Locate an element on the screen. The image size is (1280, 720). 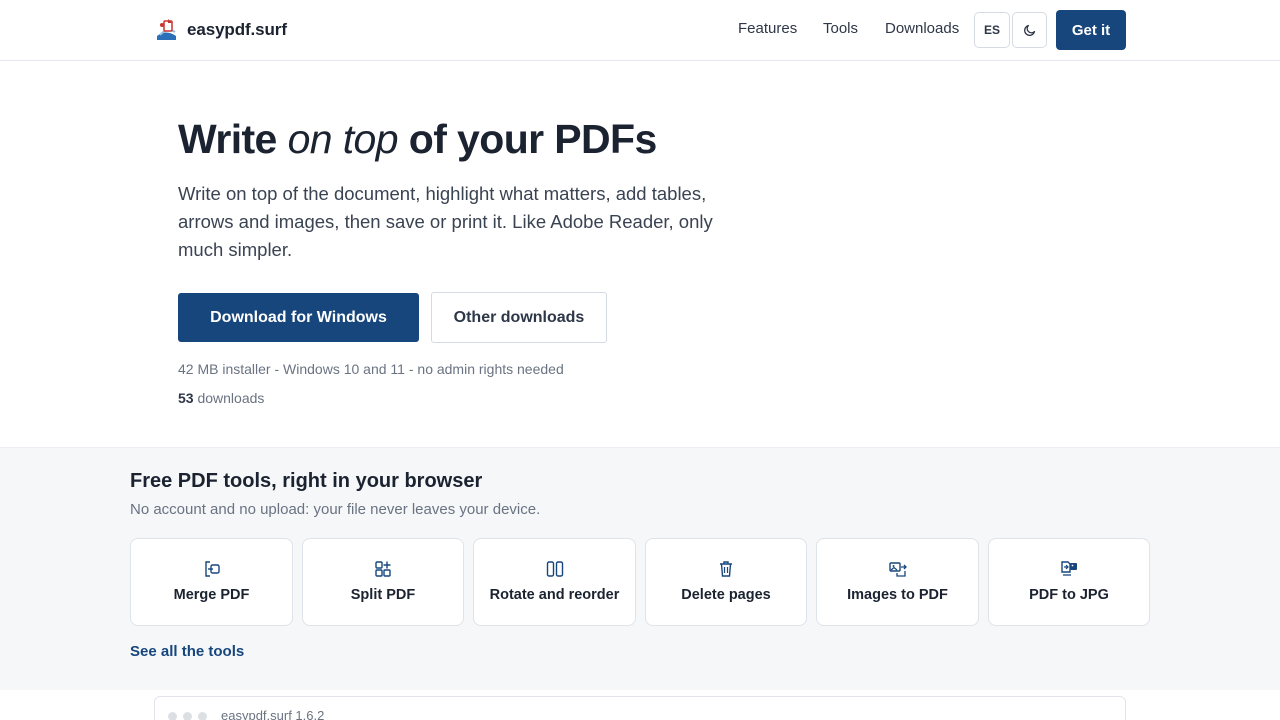
hero-title-end: of your PDFs is located at coordinates (527, 139).